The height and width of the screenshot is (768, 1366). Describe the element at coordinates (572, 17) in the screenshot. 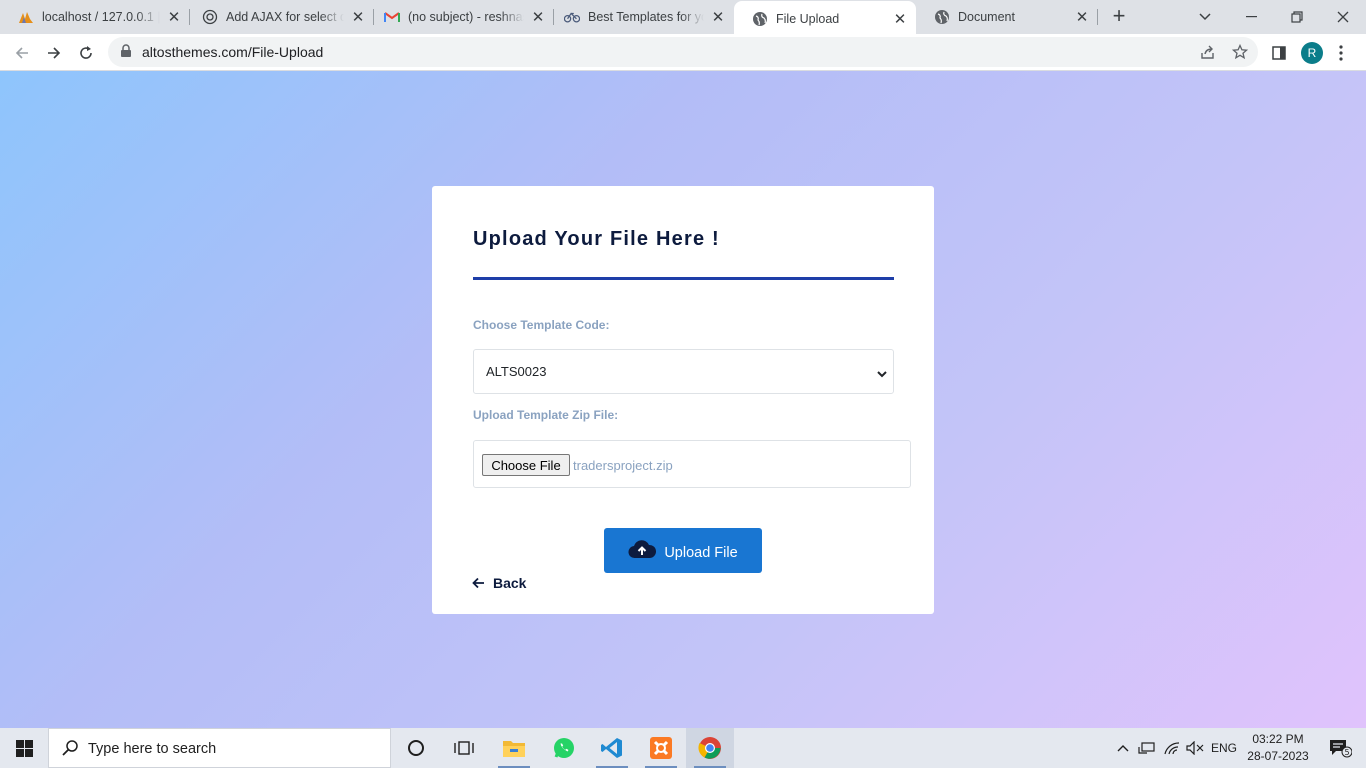

I see `bicycle-icon` at that location.